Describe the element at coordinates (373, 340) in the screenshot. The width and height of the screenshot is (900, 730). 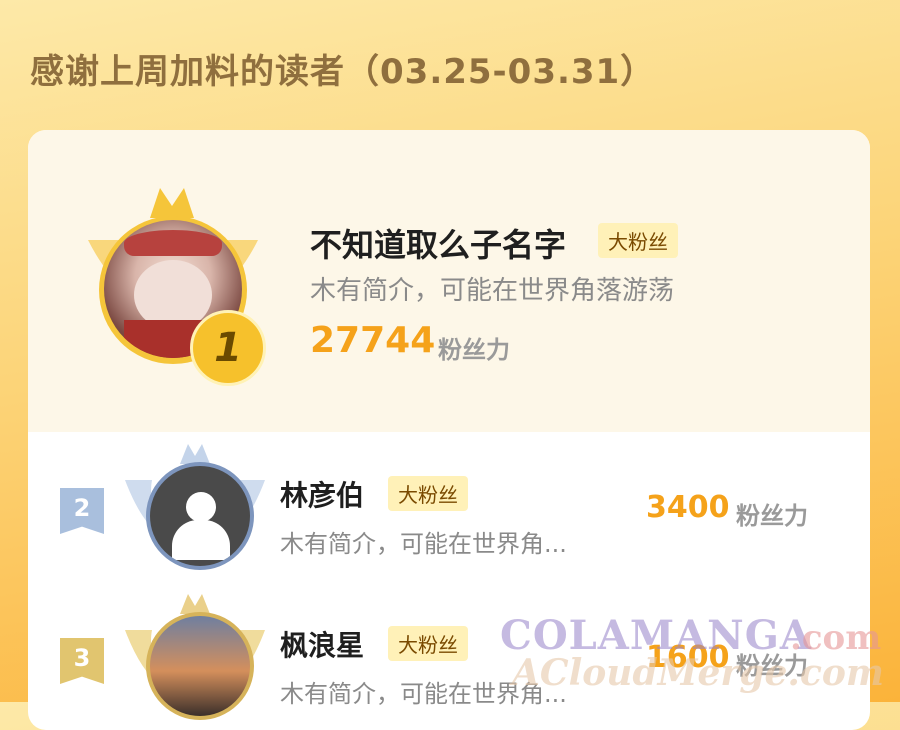
I see `fan-power-score: 27744` at that location.